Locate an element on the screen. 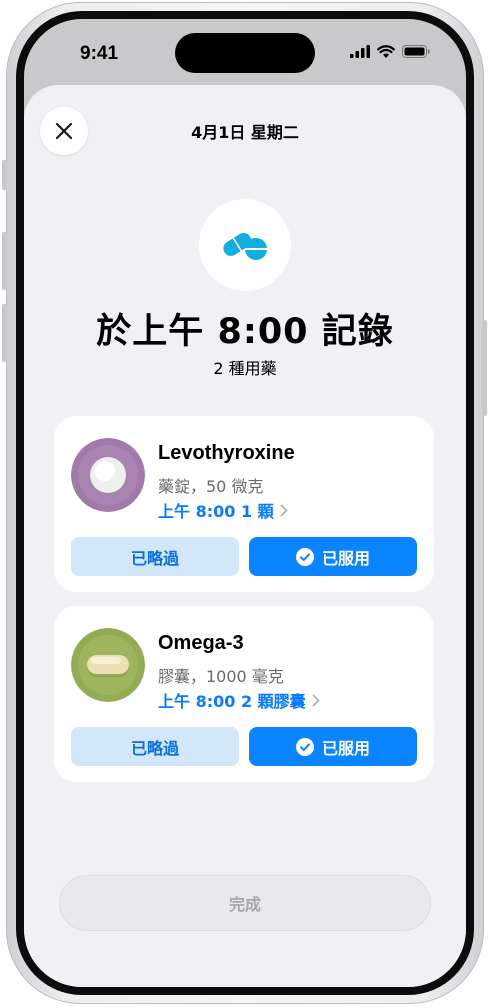 Image resolution: width=489 pixels, height=1008 pixels. medication-schedule-link: 上午 8:00 2 顆膠囊 is located at coordinates (239, 700).